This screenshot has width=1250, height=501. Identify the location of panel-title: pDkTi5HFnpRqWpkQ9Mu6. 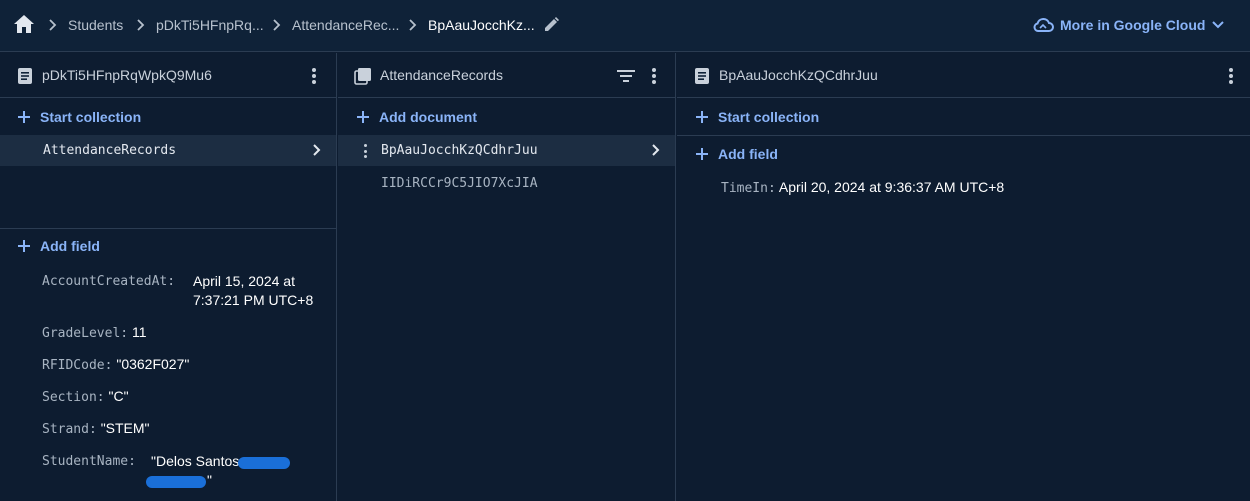
(127, 75).